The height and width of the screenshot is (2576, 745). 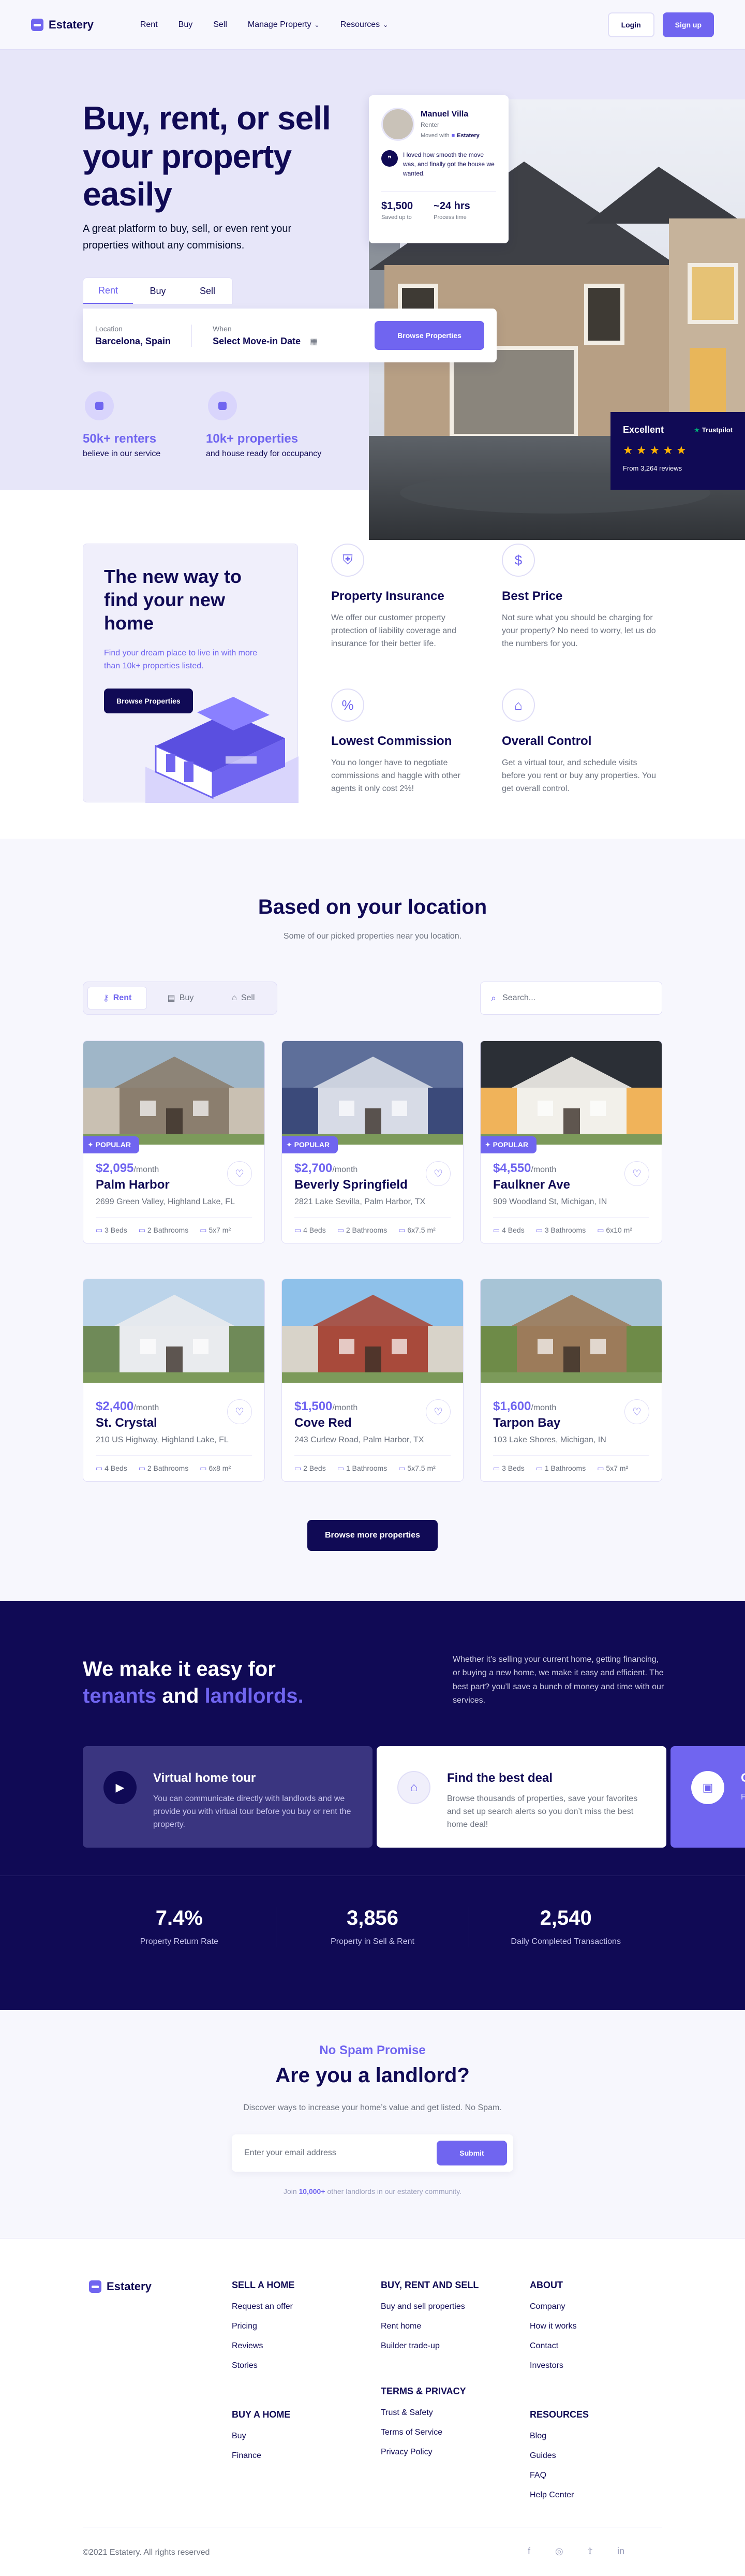 What do you see at coordinates (310, 1469) in the screenshot?
I see `beds-count: 2 Beds` at bounding box center [310, 1469].